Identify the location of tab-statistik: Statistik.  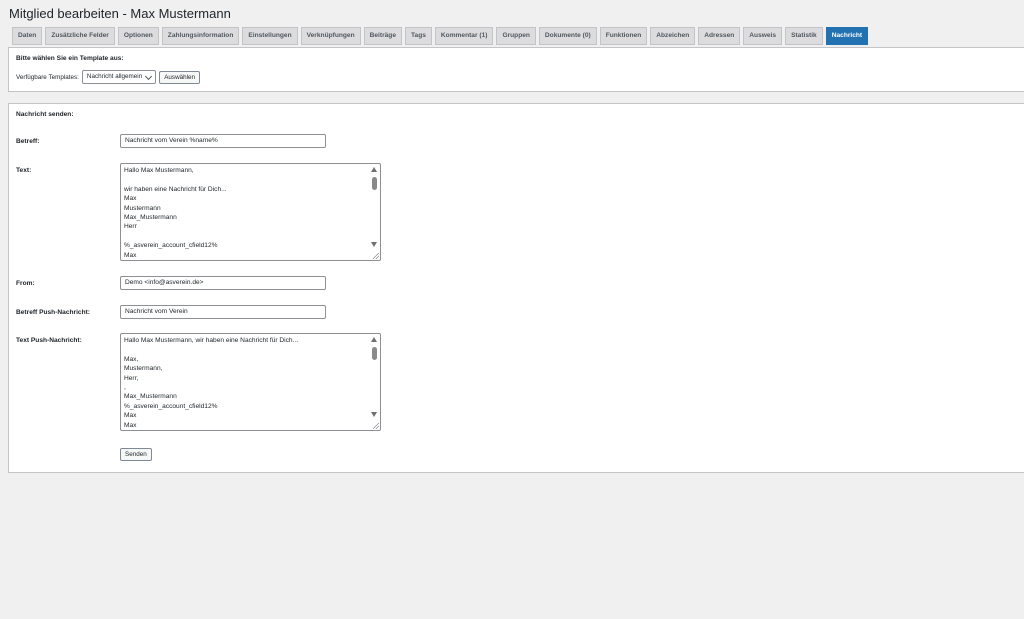
(804, 36).